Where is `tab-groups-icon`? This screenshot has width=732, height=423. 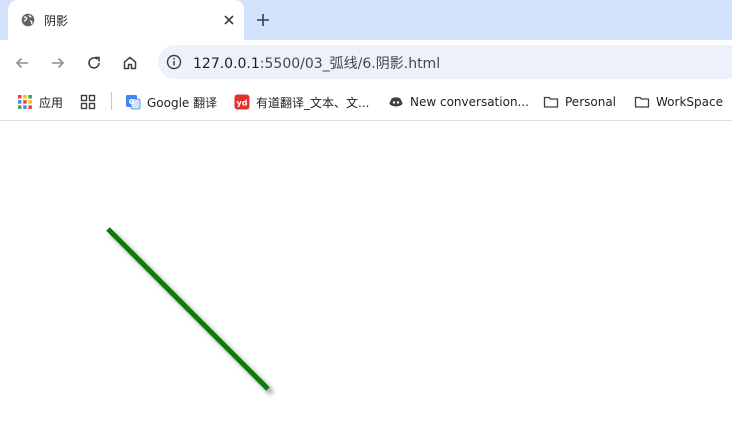 tab-groups-icon is located at coordinates (88, 102).